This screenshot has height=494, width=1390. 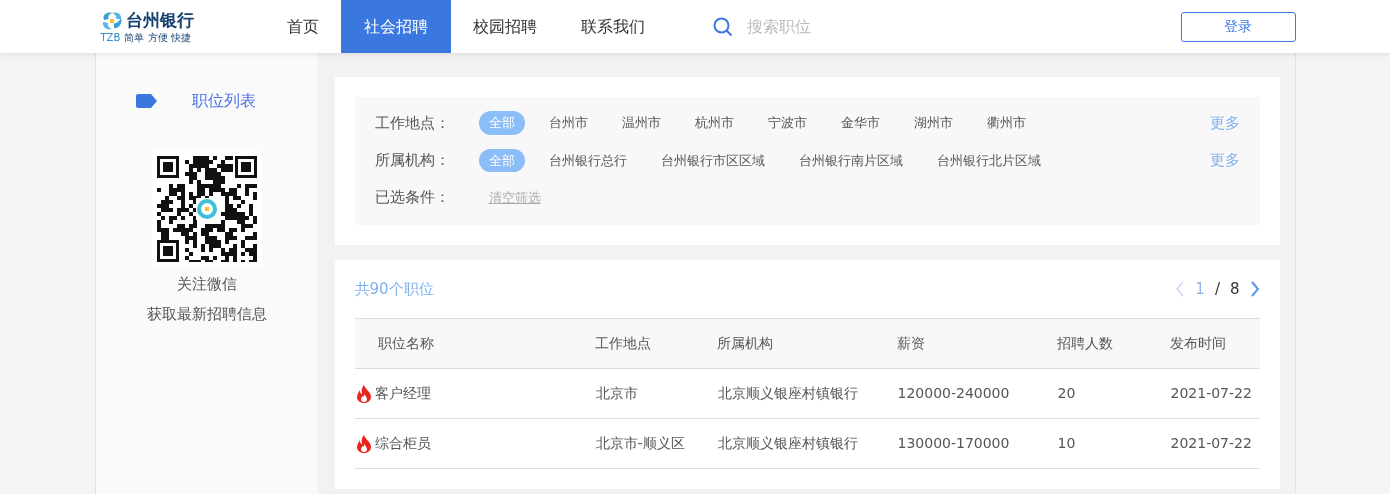 What do you see at coordinates (568, 123) in the screenshot?
I see `filter-option: 台州市` at bounding box center [568, 123].